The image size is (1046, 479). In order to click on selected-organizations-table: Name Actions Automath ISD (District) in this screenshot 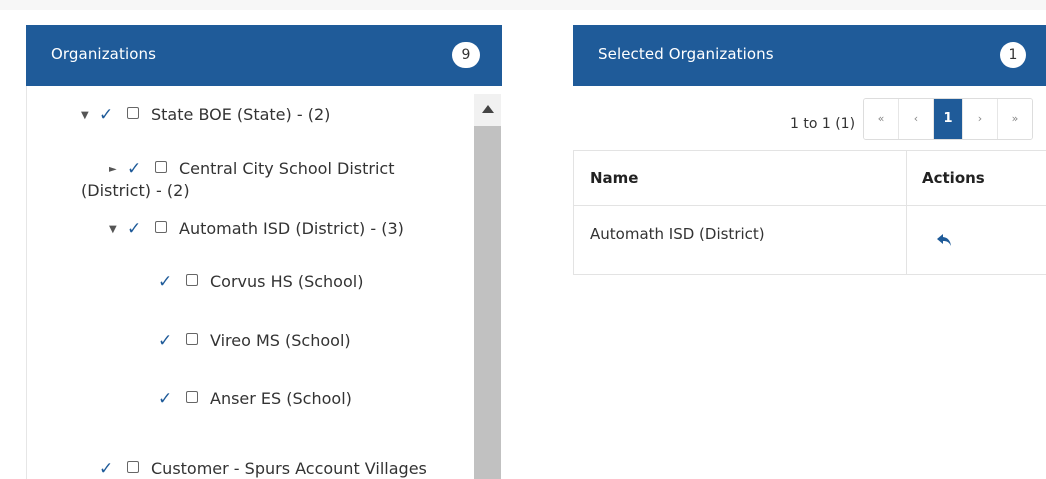, I will do `click(809, 212)`.